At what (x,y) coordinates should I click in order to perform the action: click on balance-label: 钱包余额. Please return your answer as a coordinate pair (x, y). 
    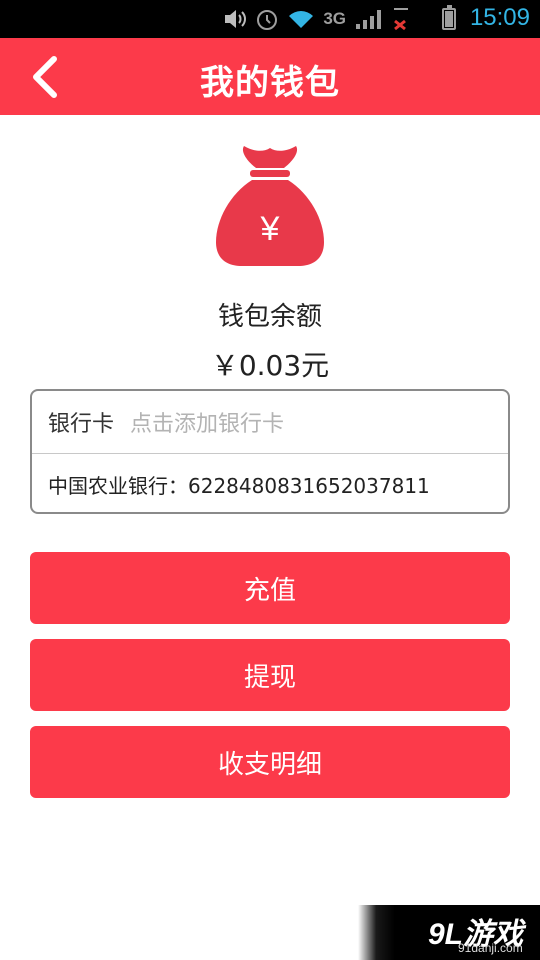
    Looking at the image, I should click on (269, 317).